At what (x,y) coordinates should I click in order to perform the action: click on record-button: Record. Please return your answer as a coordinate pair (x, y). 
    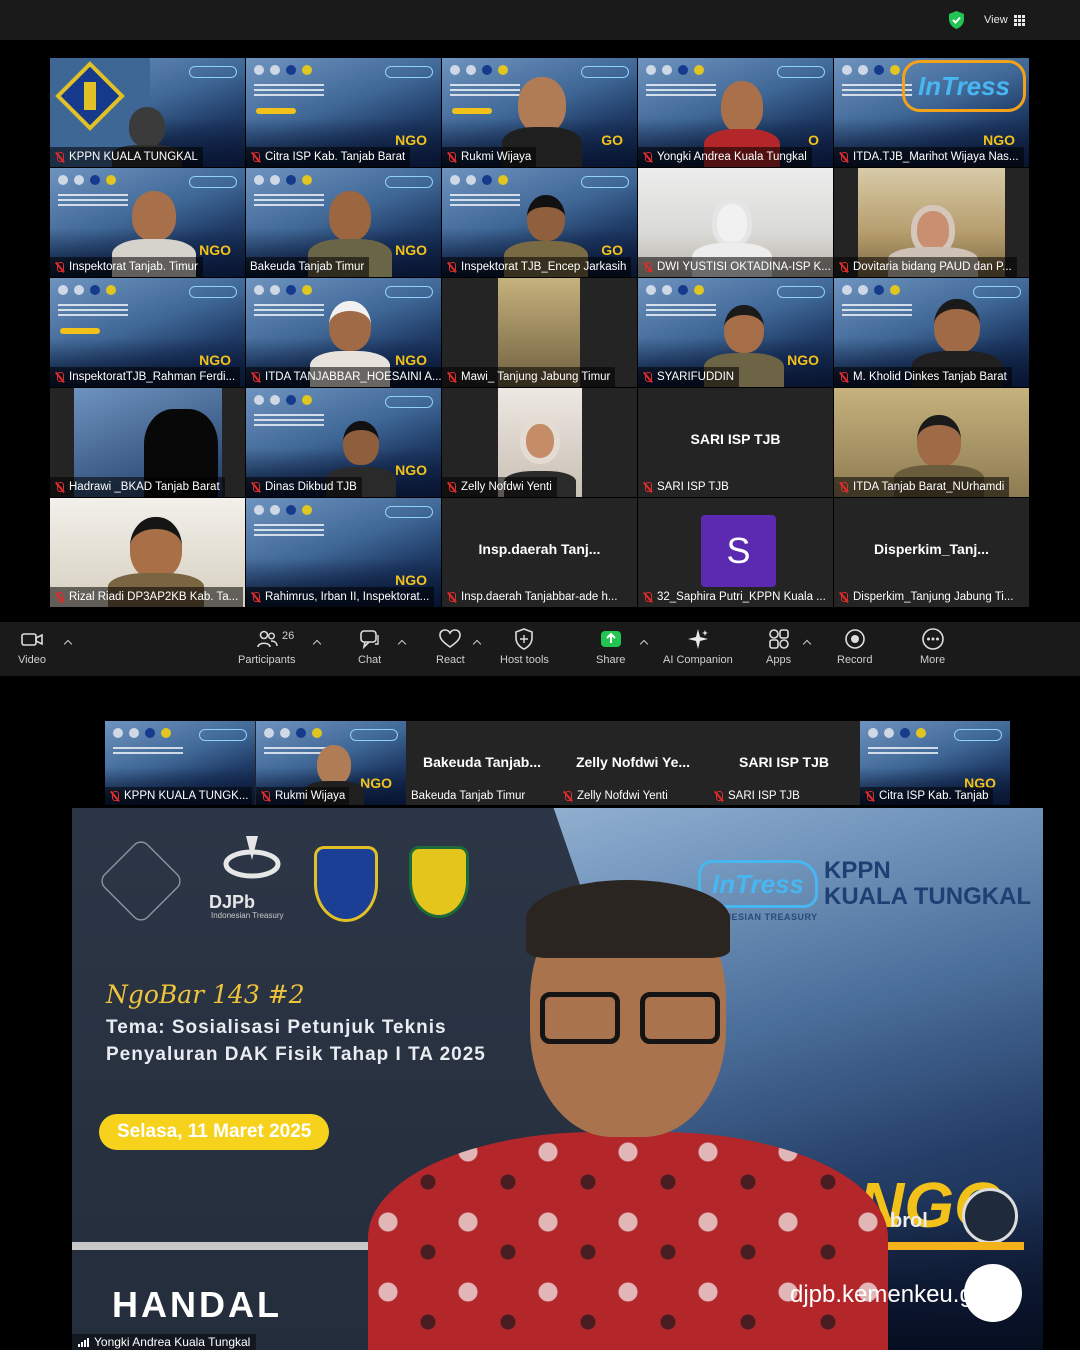
    Looking at the image, I should click on (854, 647).